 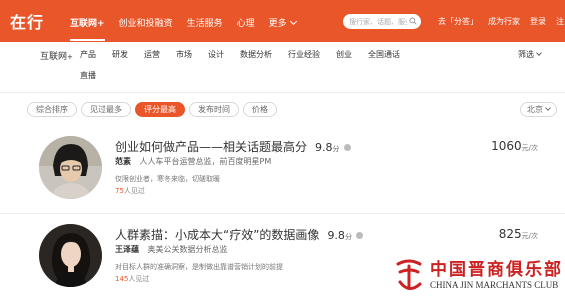 I want to click on nav-item-internet: 互联网+, so click(x=87, y=28).